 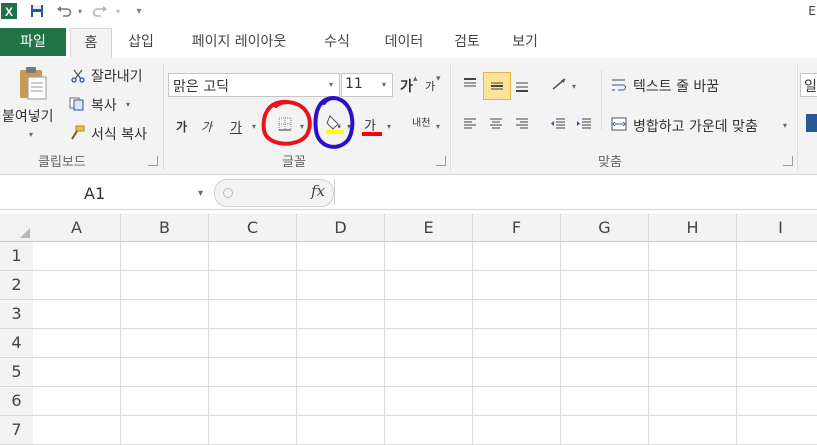 I want to click on cell-b2, so click(x=165, y=285).